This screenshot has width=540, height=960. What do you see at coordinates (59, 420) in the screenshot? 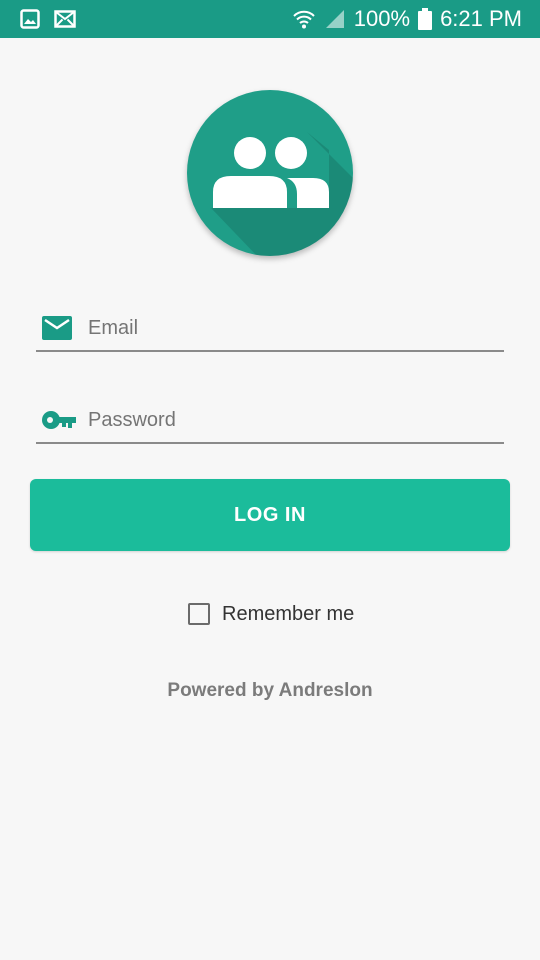
I see `key-icon` at bounding box center [59, 420].